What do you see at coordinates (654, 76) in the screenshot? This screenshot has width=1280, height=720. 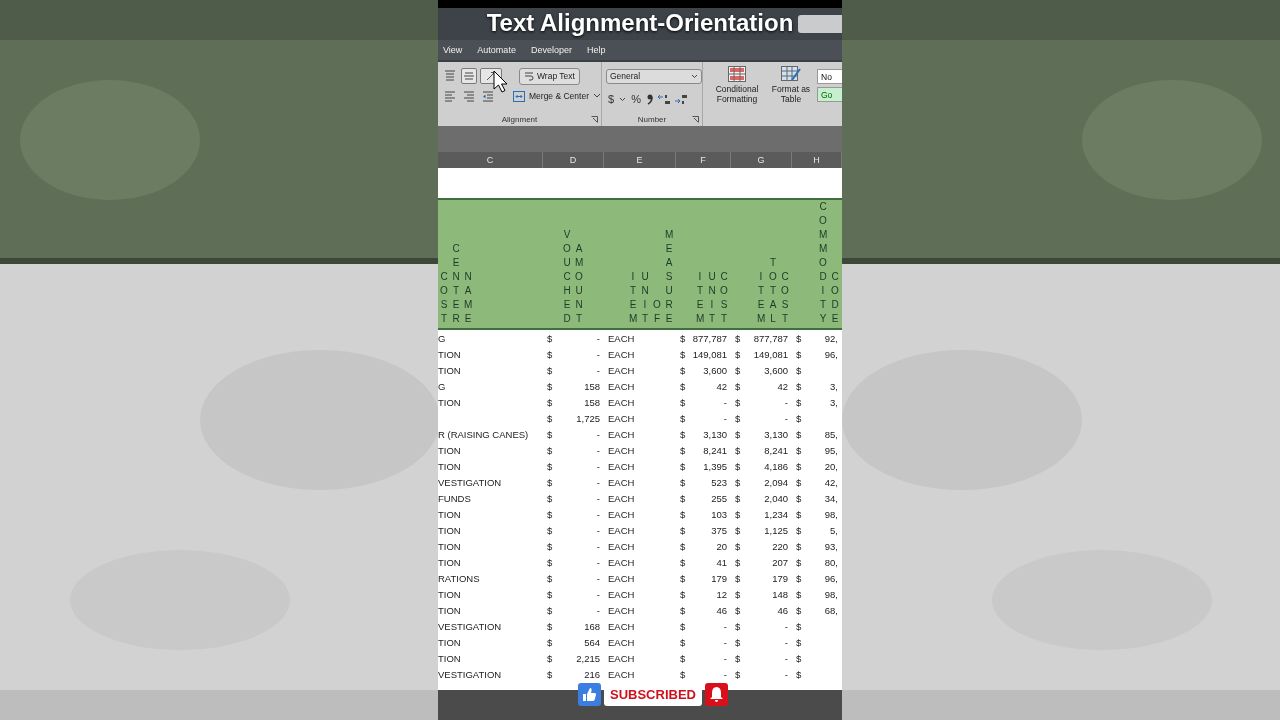 I see `number-format-dropdown: General` at bounding box center [654, 76].